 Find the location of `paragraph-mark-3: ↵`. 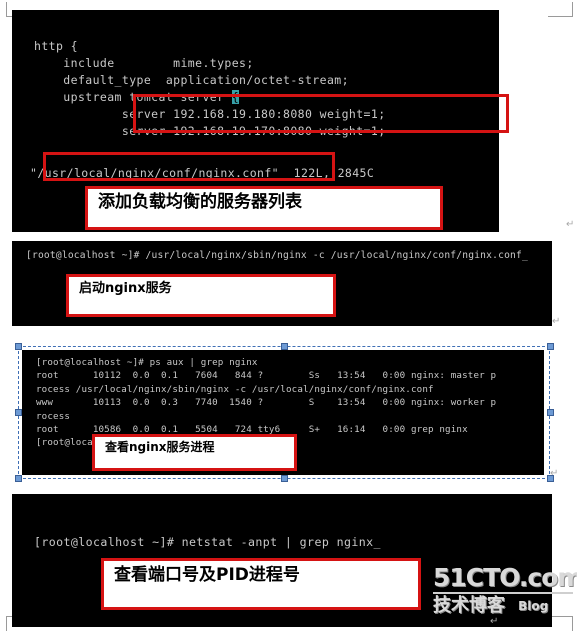

paragraph-mark-3: ↵ is located at coordinates (554, 473).